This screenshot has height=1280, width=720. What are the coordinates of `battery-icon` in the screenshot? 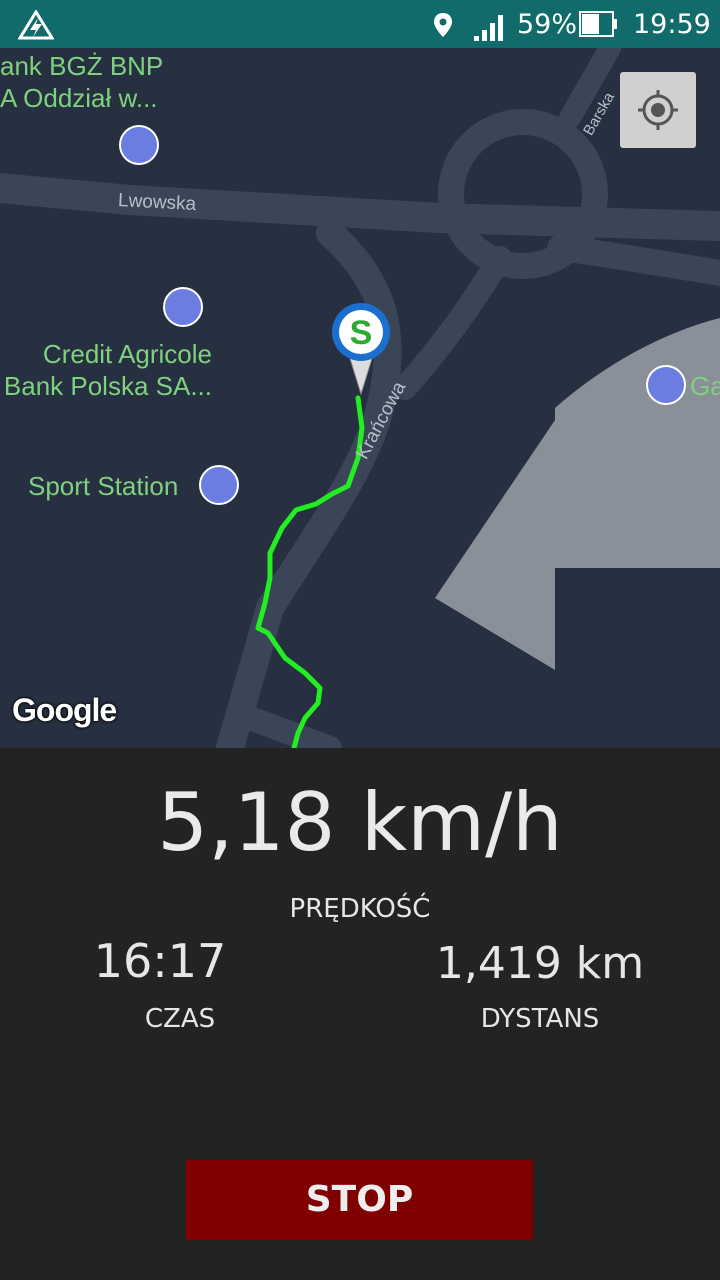 It's located at (598, 24).